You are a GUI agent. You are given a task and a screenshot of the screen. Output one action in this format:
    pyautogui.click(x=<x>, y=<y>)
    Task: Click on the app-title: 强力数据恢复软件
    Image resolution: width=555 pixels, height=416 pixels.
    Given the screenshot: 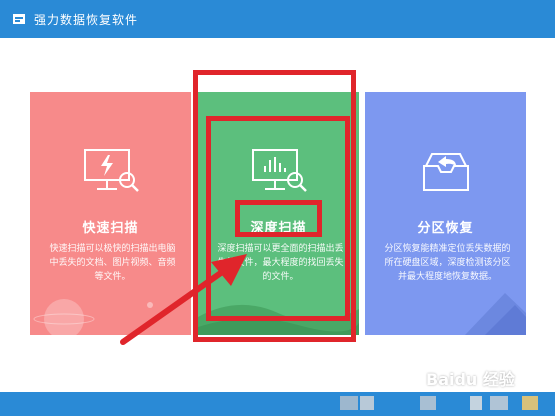 What is the action you would take?
    pyautogui.click(x=86, y=20)
    